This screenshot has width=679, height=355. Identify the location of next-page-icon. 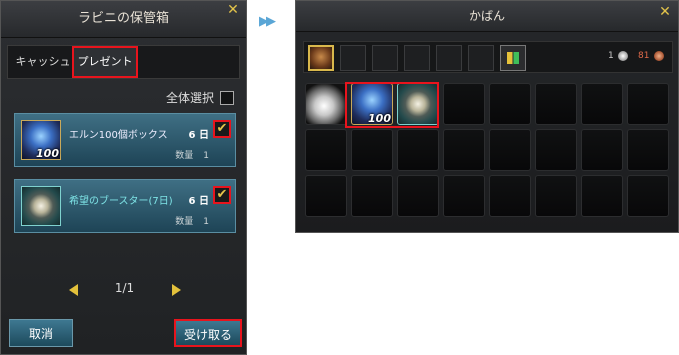
(176, 290).